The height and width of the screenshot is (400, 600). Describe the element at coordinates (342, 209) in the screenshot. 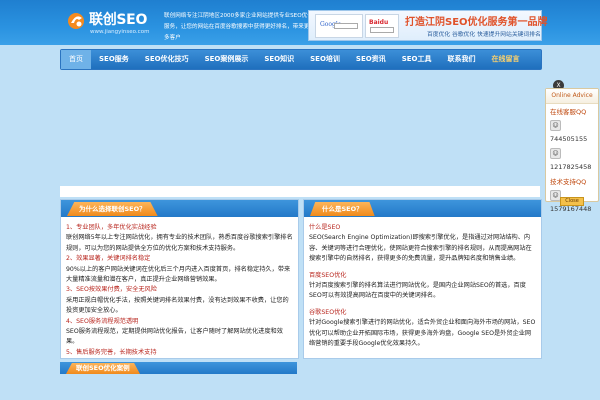

I see `panel-tab: 什么是SEO？` at that location.